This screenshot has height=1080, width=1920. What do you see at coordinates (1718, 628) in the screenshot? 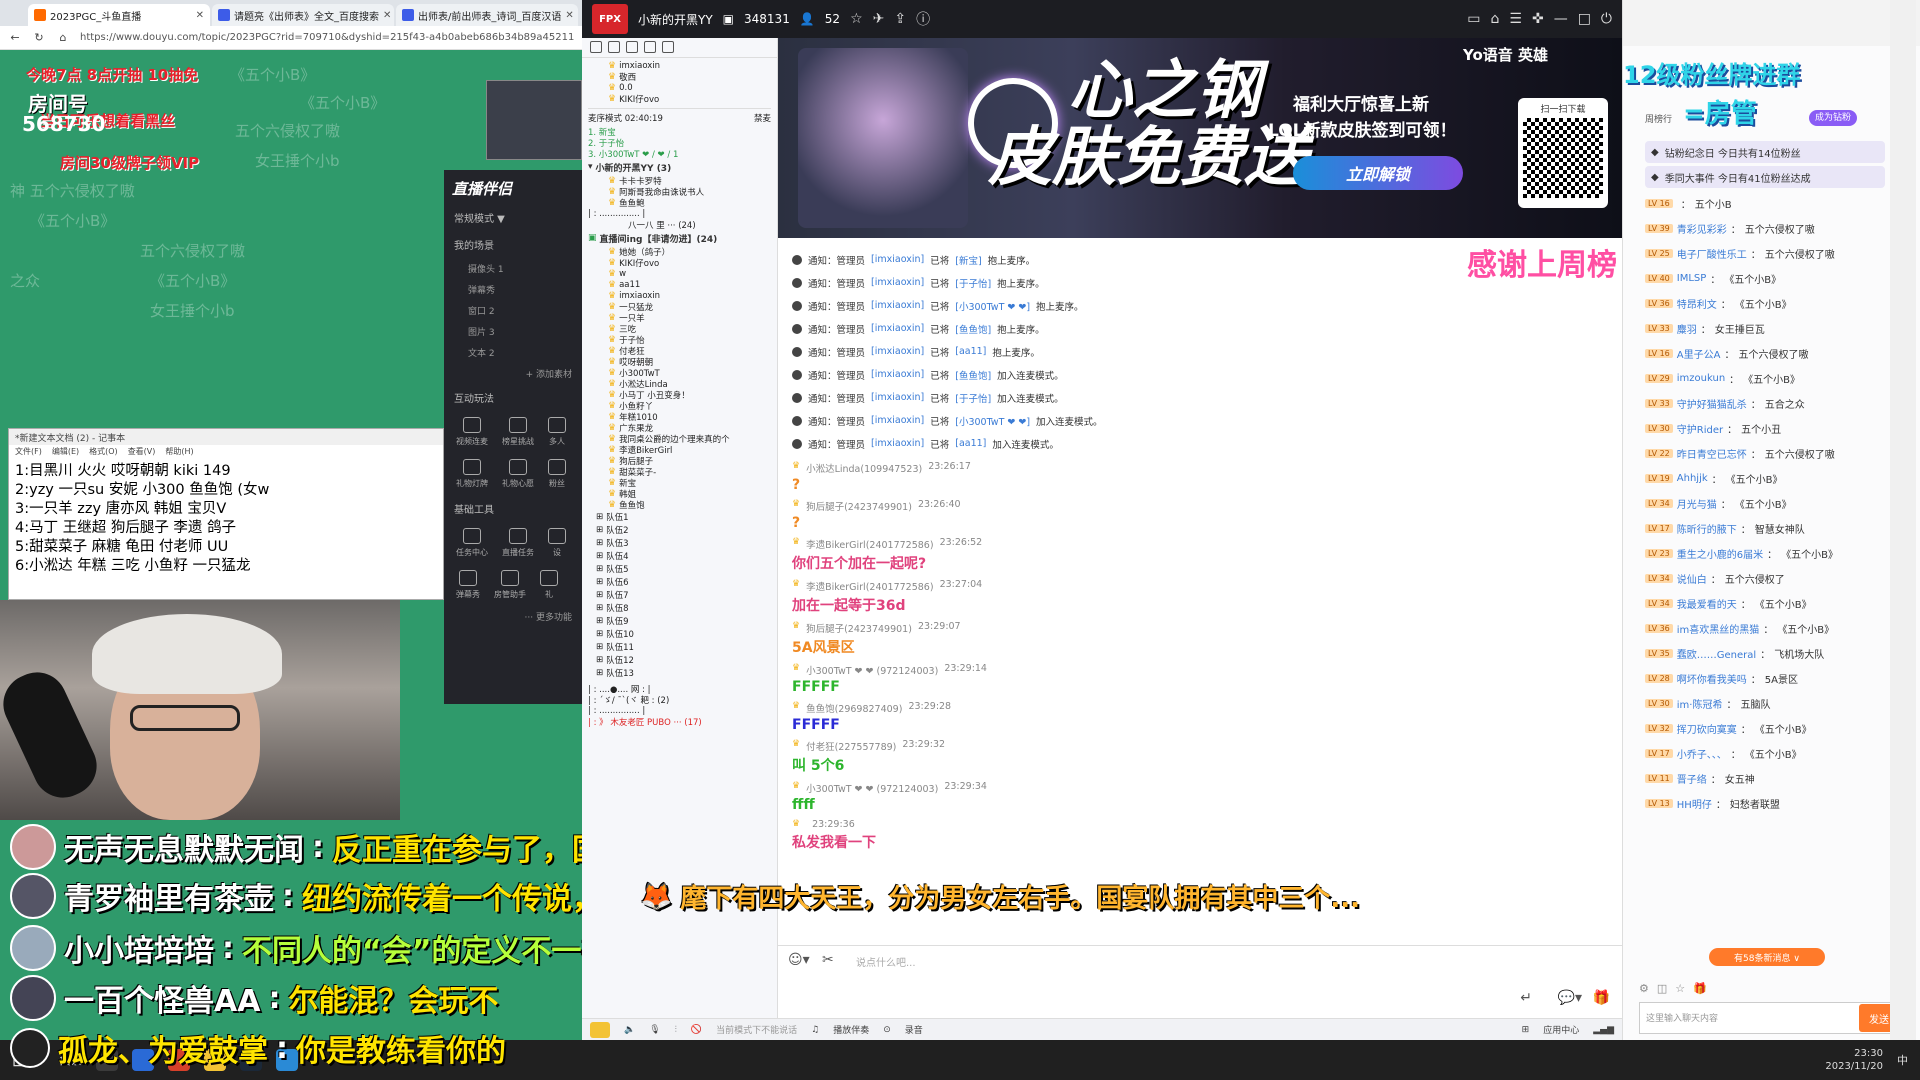
I see `danmu-user: im喜欢黑丝的黑猫` at bounding box center [1718, 628].